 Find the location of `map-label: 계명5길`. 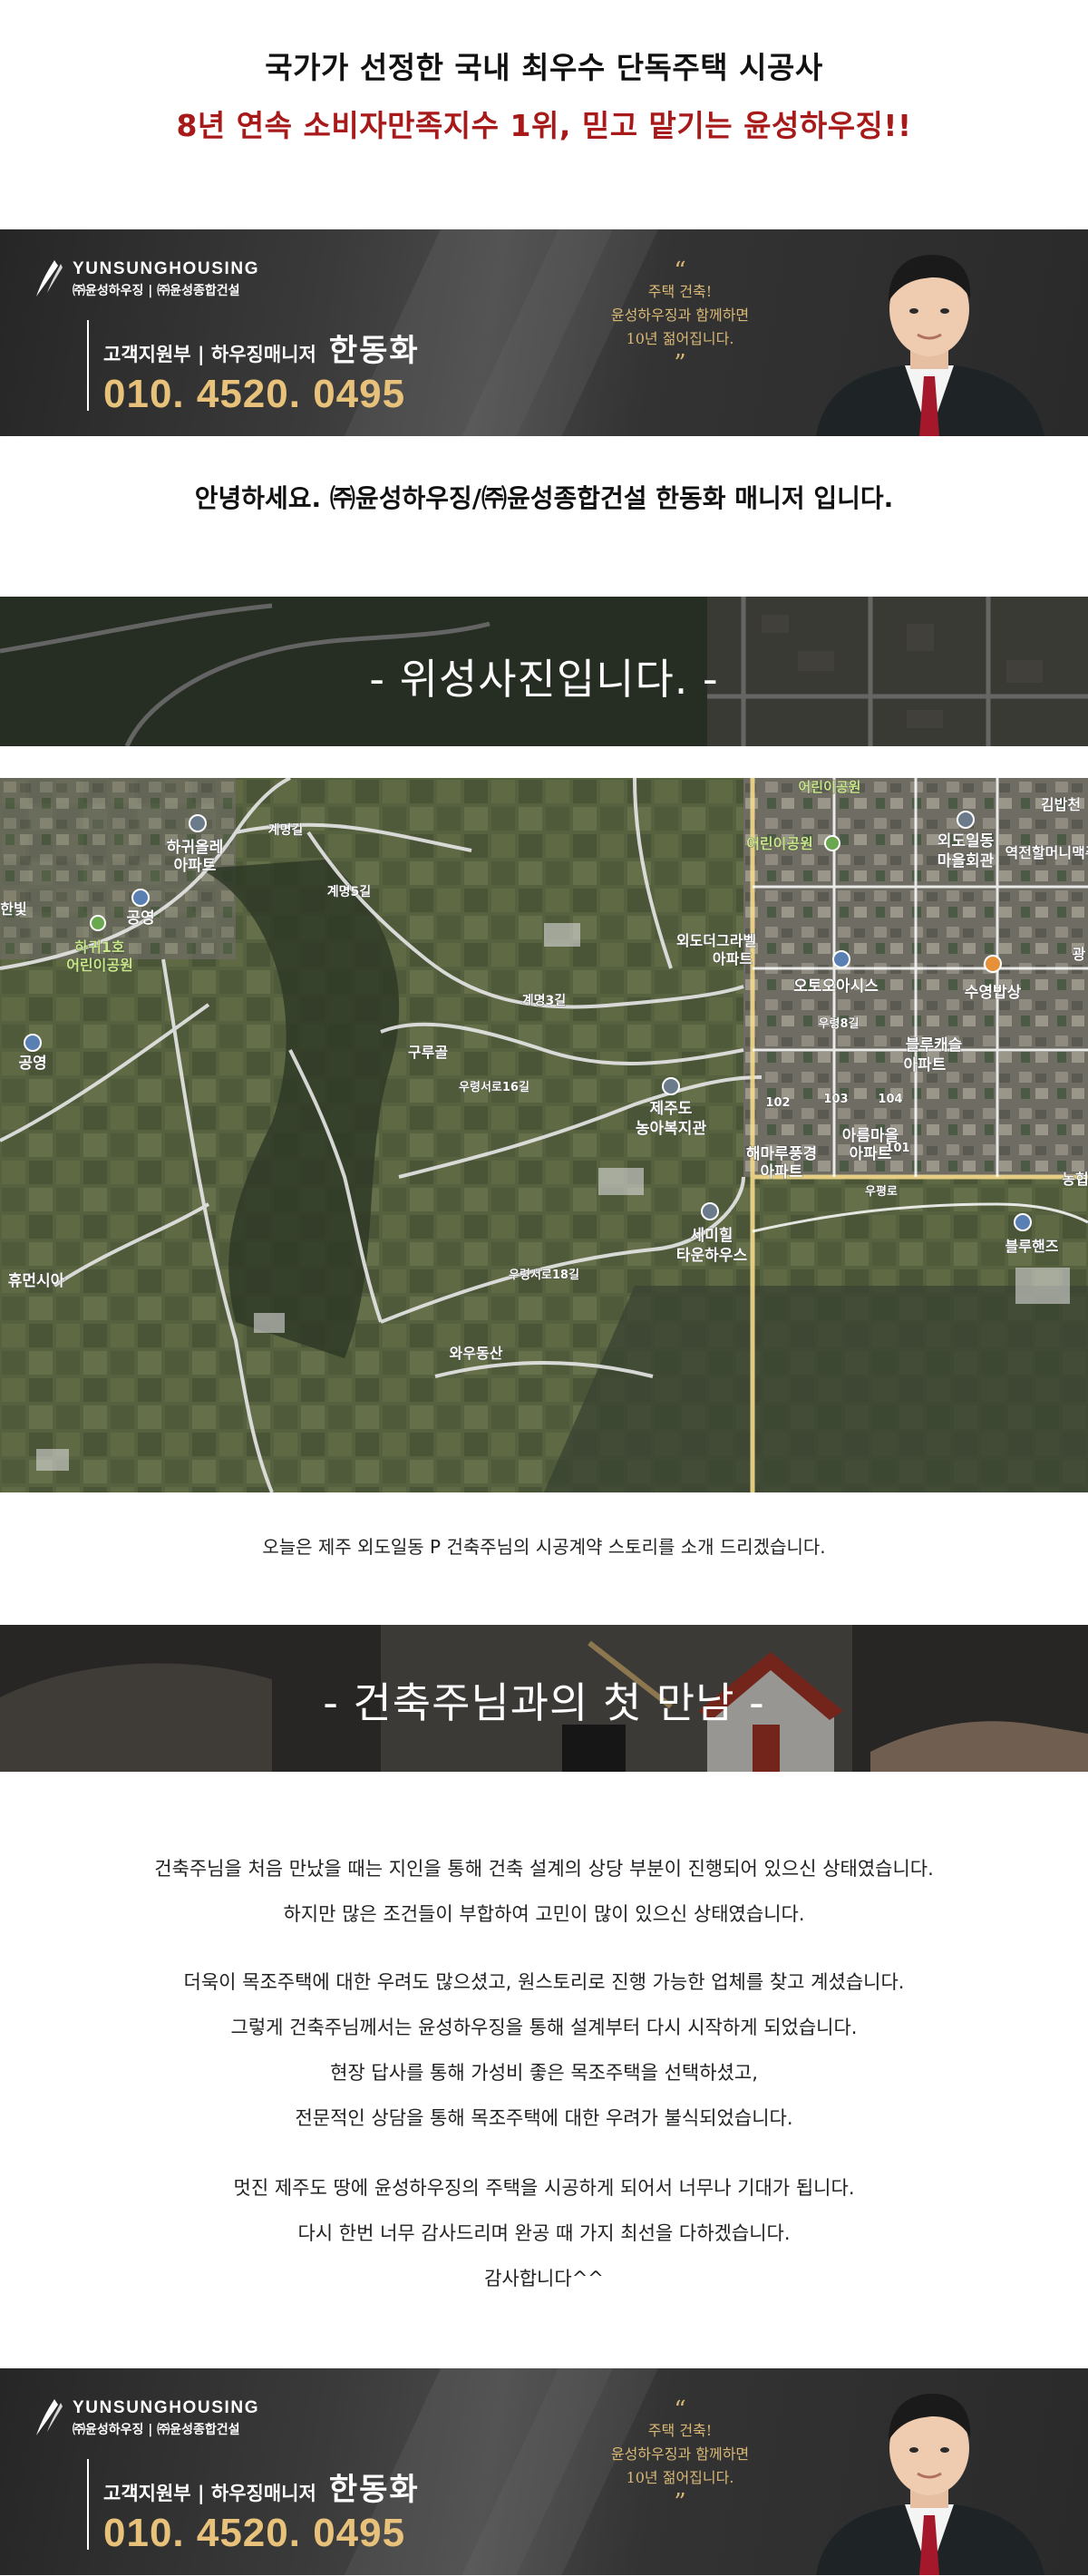

map-label: 계명5길 is located at coordinates (349, 891).